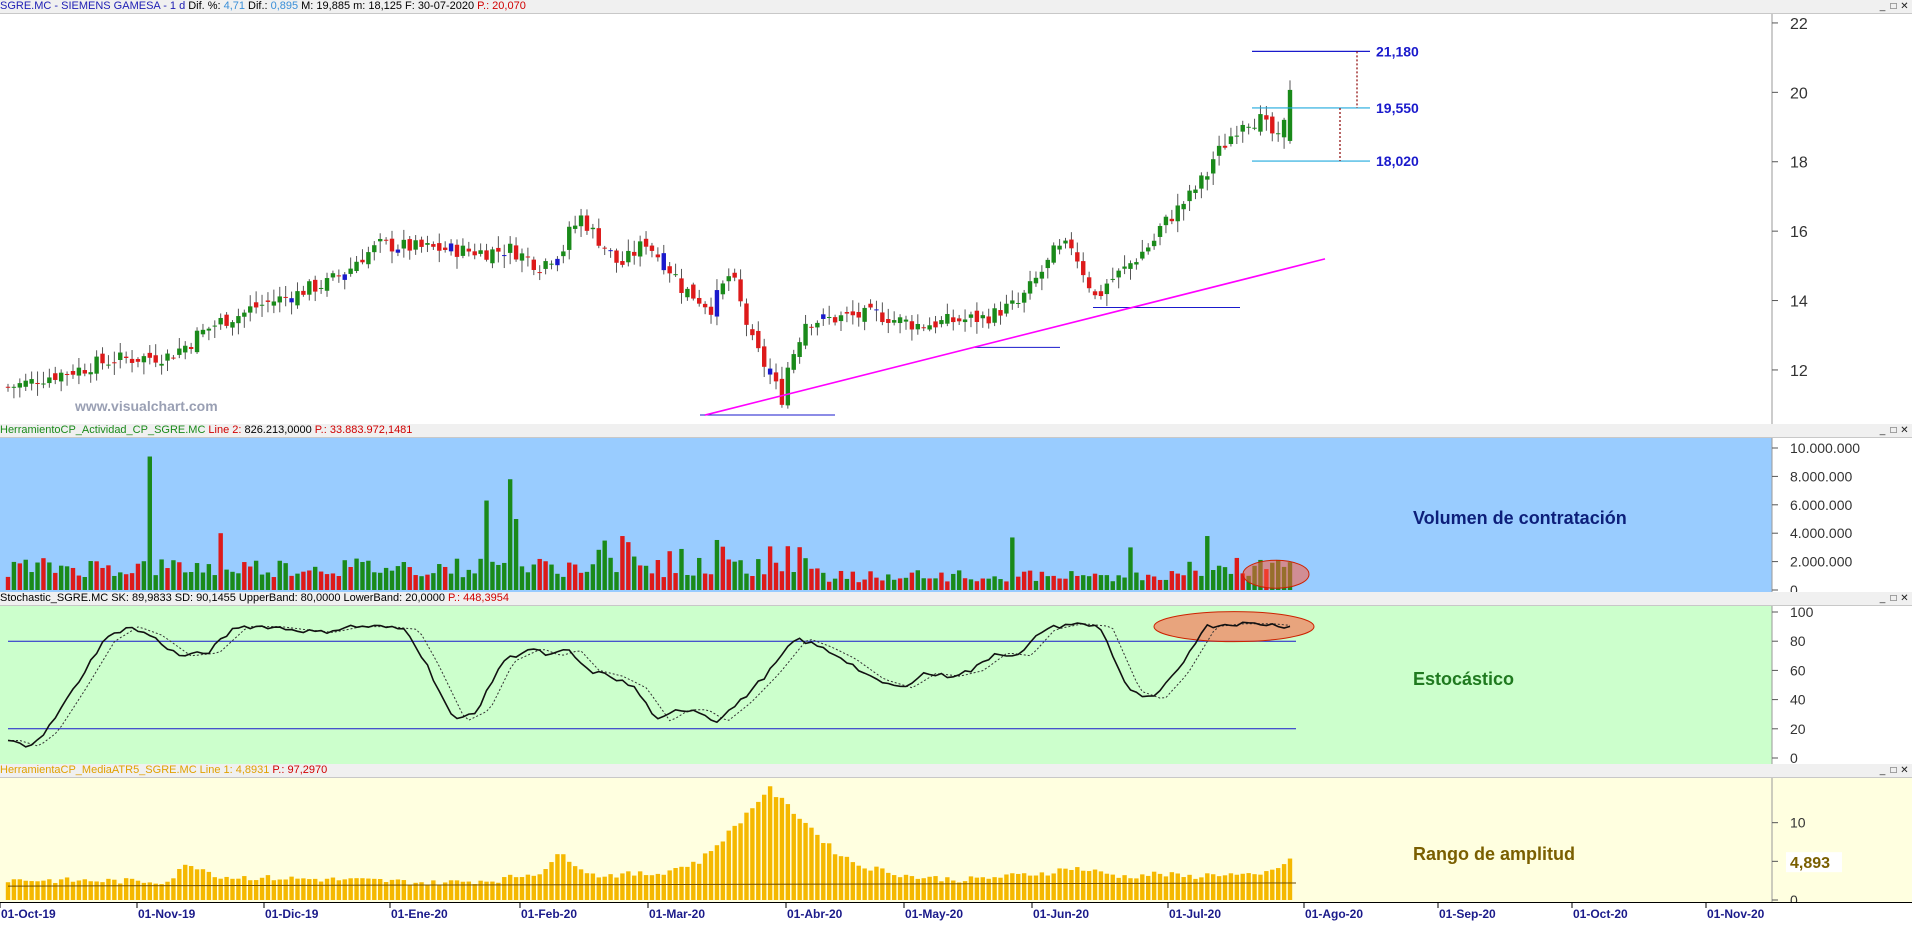 The height and width of the screenshot is (928, 1912). What do you see at coordinates (103, 430) in the screenshot?
I see `volume-header-item: HerramientoCP_Actividad_CP_SGRE.MC` at bounding box center [103, 430].